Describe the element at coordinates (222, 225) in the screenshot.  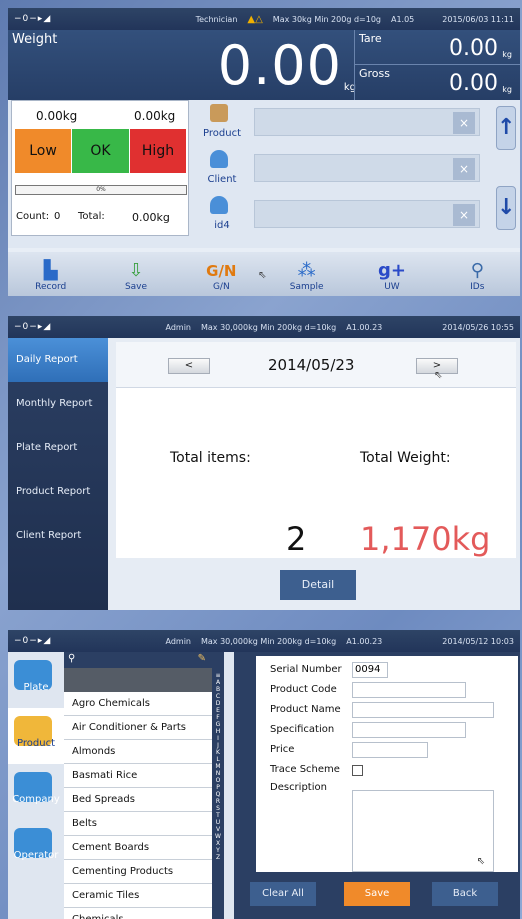
I see `field-label: id4` at that location.